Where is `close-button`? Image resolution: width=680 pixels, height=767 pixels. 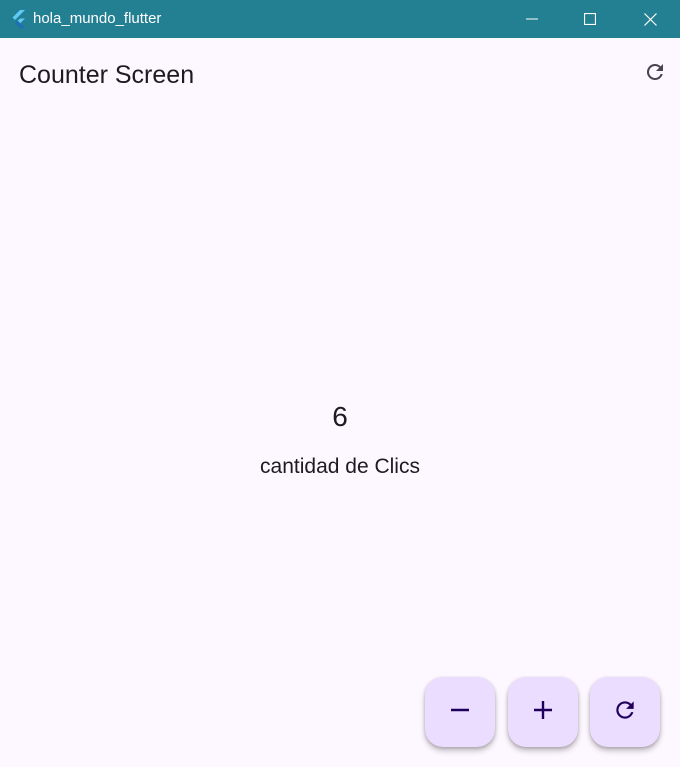
close-button is located at coordinates (650, 19).